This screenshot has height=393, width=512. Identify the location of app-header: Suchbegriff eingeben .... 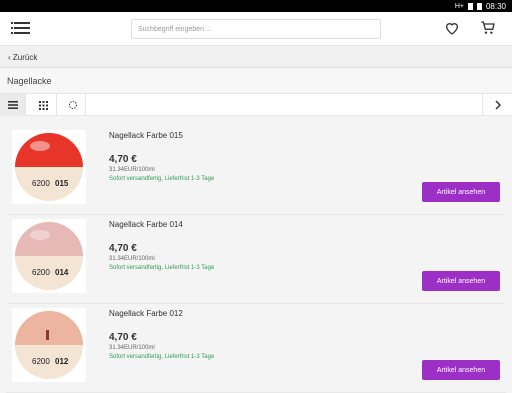
(256, 29).